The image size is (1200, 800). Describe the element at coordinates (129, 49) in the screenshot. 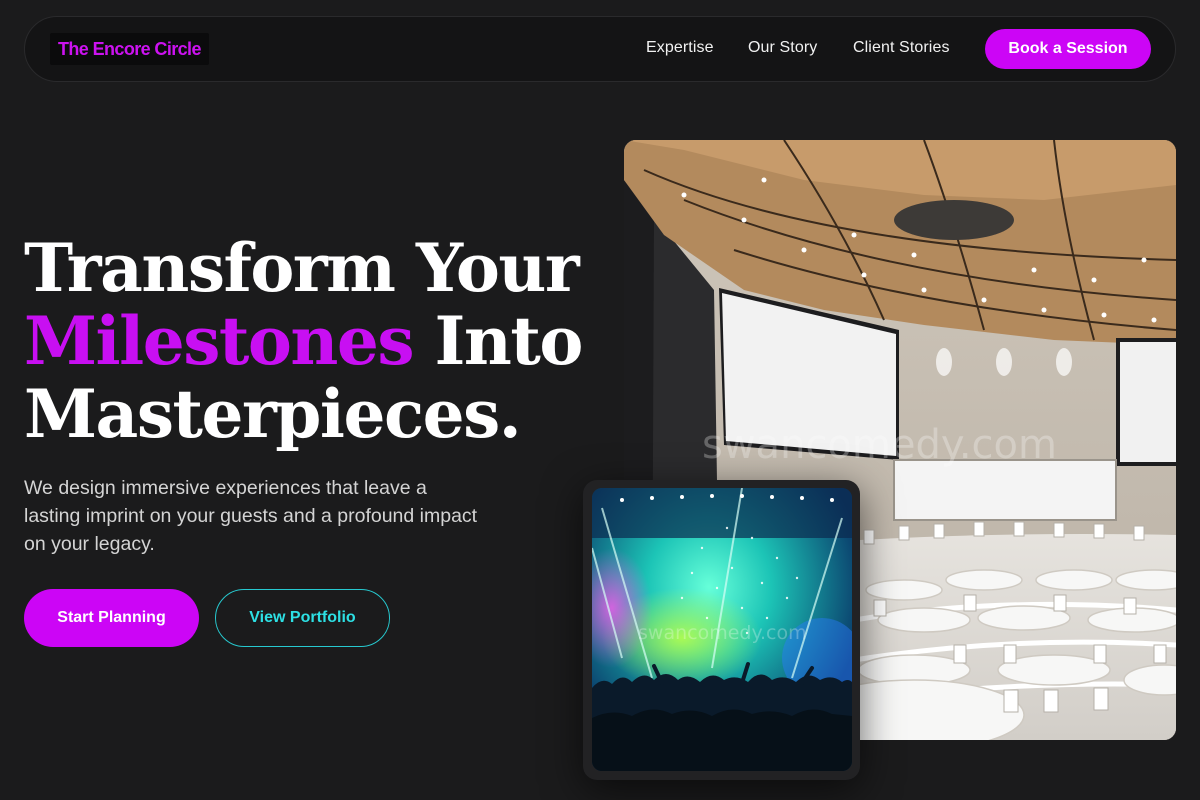

I see `brand-logo: The Encore Circle` at that location.